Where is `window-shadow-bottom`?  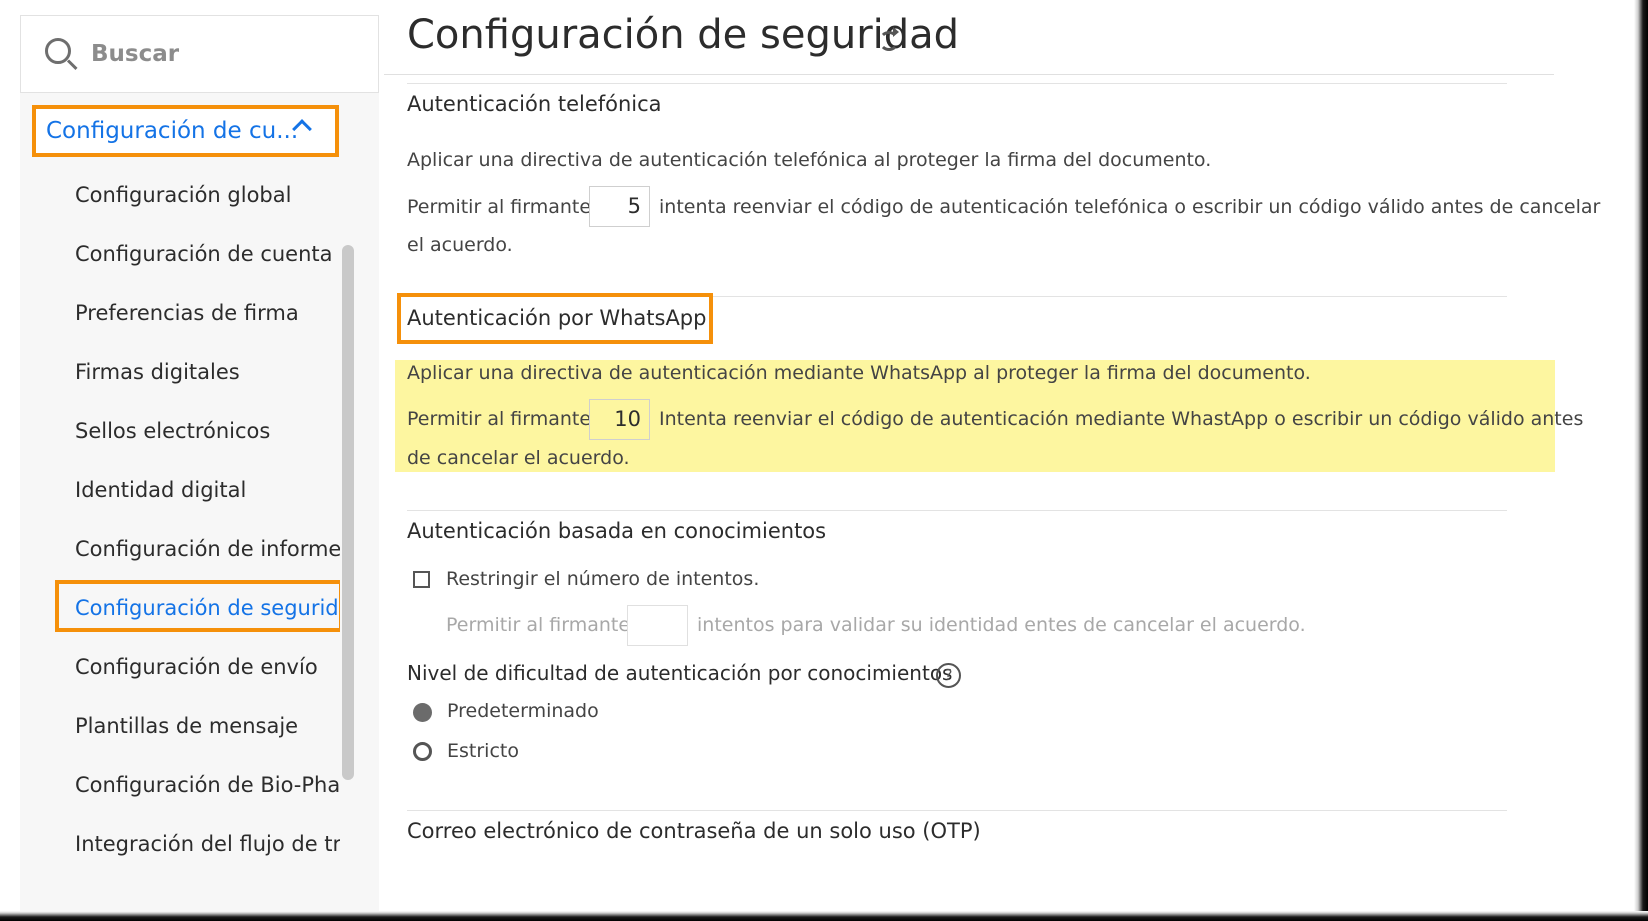
window-shadow-bottom is located at coordinates (824, 916).